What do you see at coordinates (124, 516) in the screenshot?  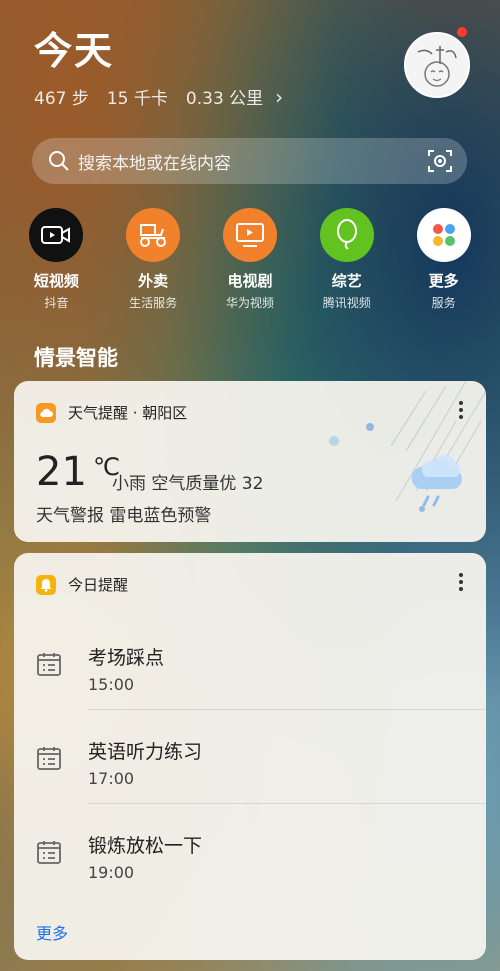 I see `weather-alert: 天气警报 雷电蓝色预警` at bounding box center [124, 516].